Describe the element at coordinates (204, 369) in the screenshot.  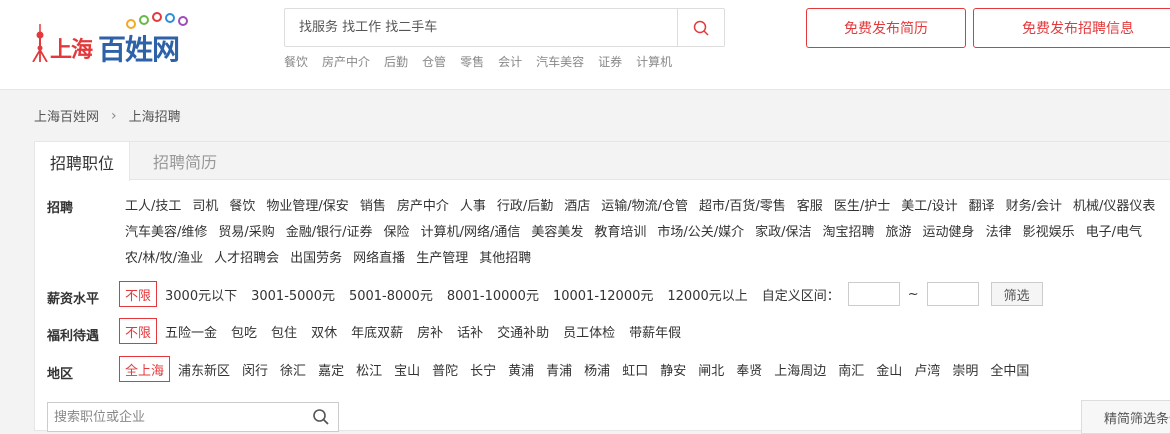
I see `region-option: 浦东新区` at that location.